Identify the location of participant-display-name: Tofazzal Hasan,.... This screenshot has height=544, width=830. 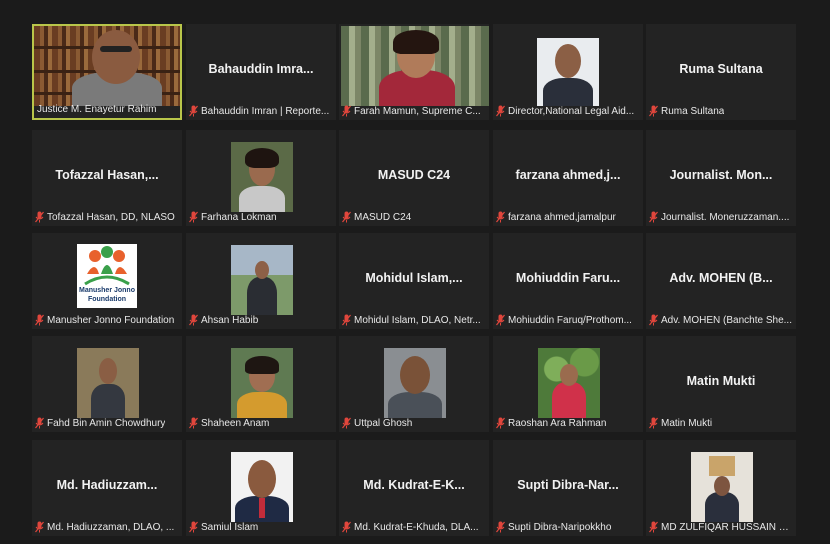
(107, 175).